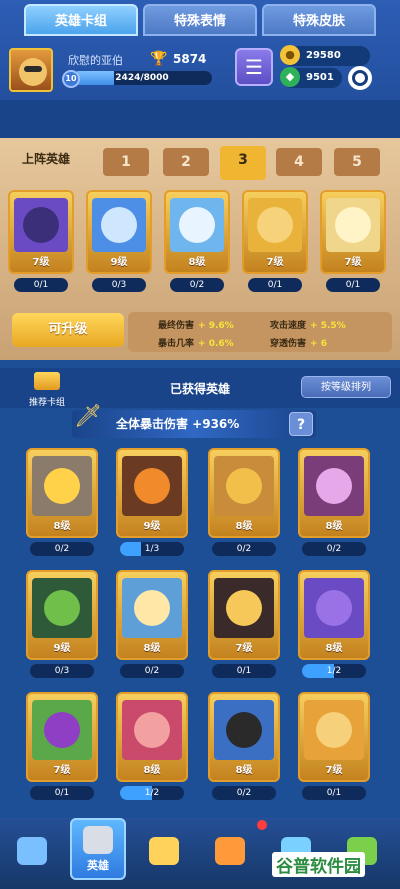 The height and width of the screenshot is (889, 400). I want to click on gold-counter: ● 29580, so click(325, 55).